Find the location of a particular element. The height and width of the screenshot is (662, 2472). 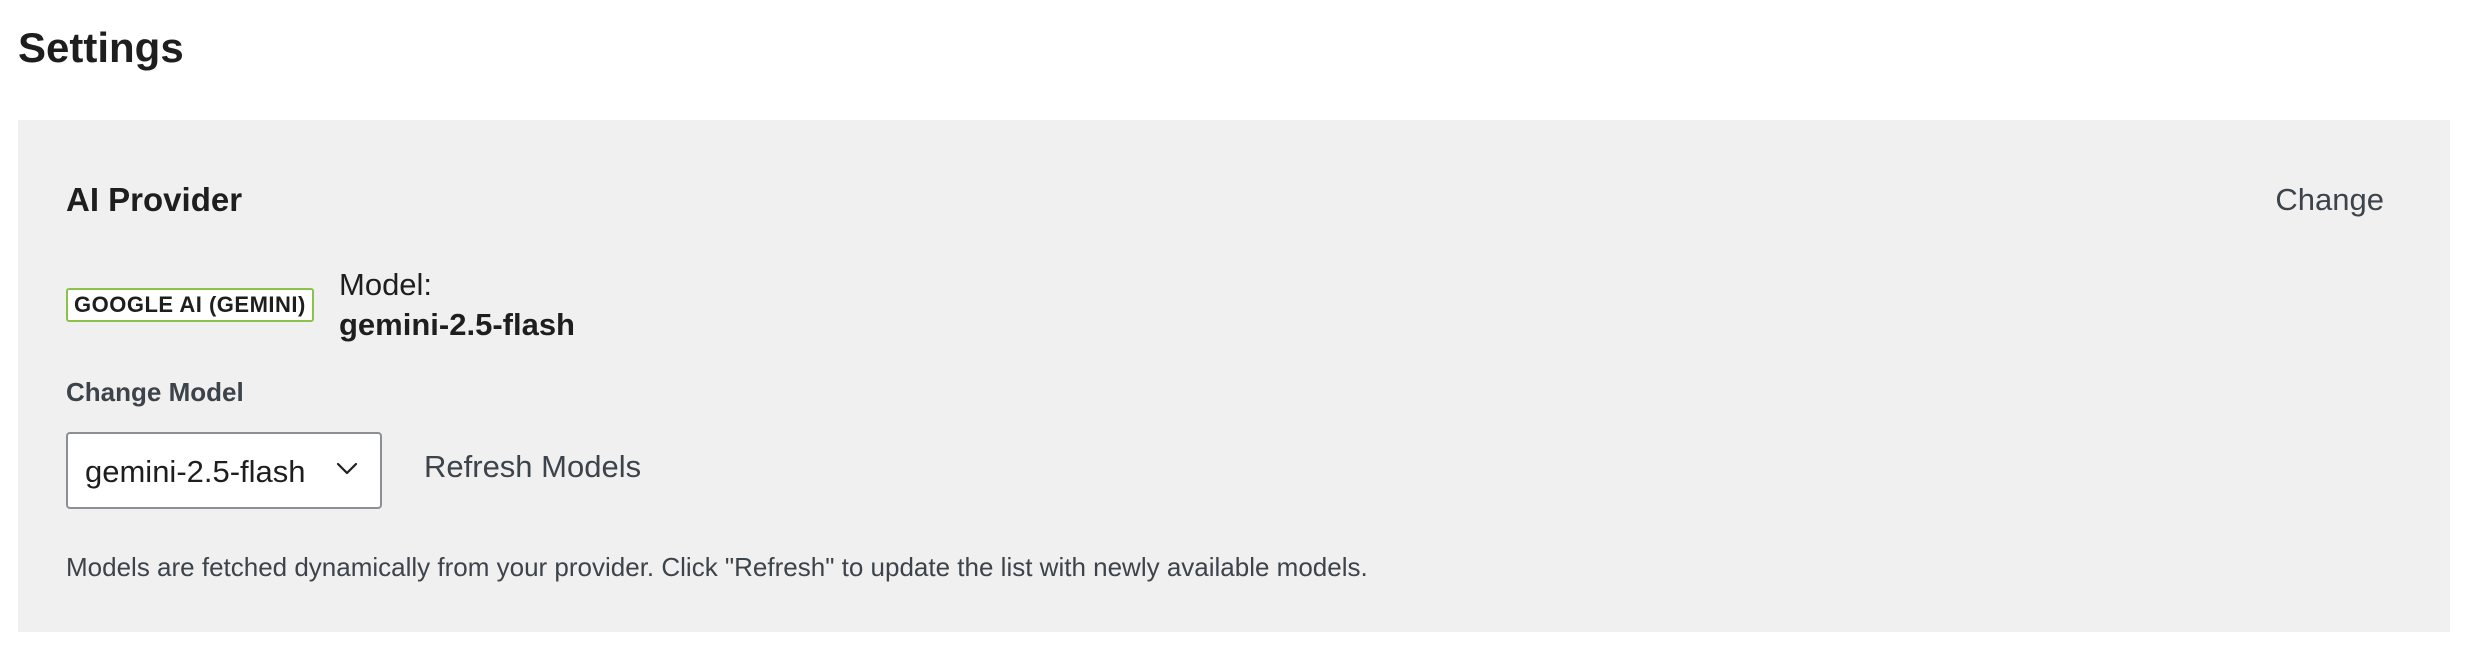

refresh-models-button: Refresh Models is located at coordinates (532, 467).